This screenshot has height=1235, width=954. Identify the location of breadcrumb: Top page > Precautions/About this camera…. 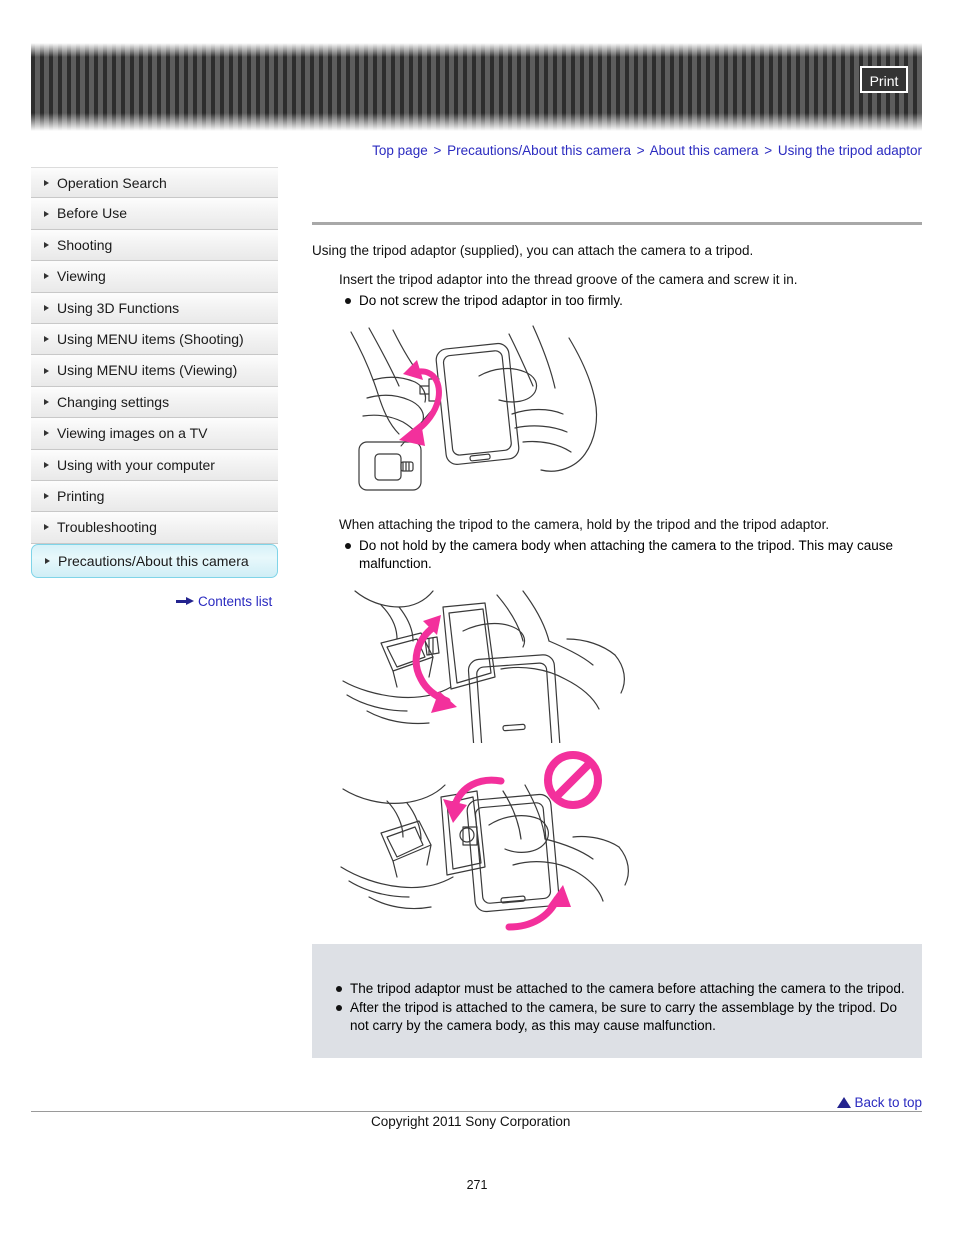
(617, 150).